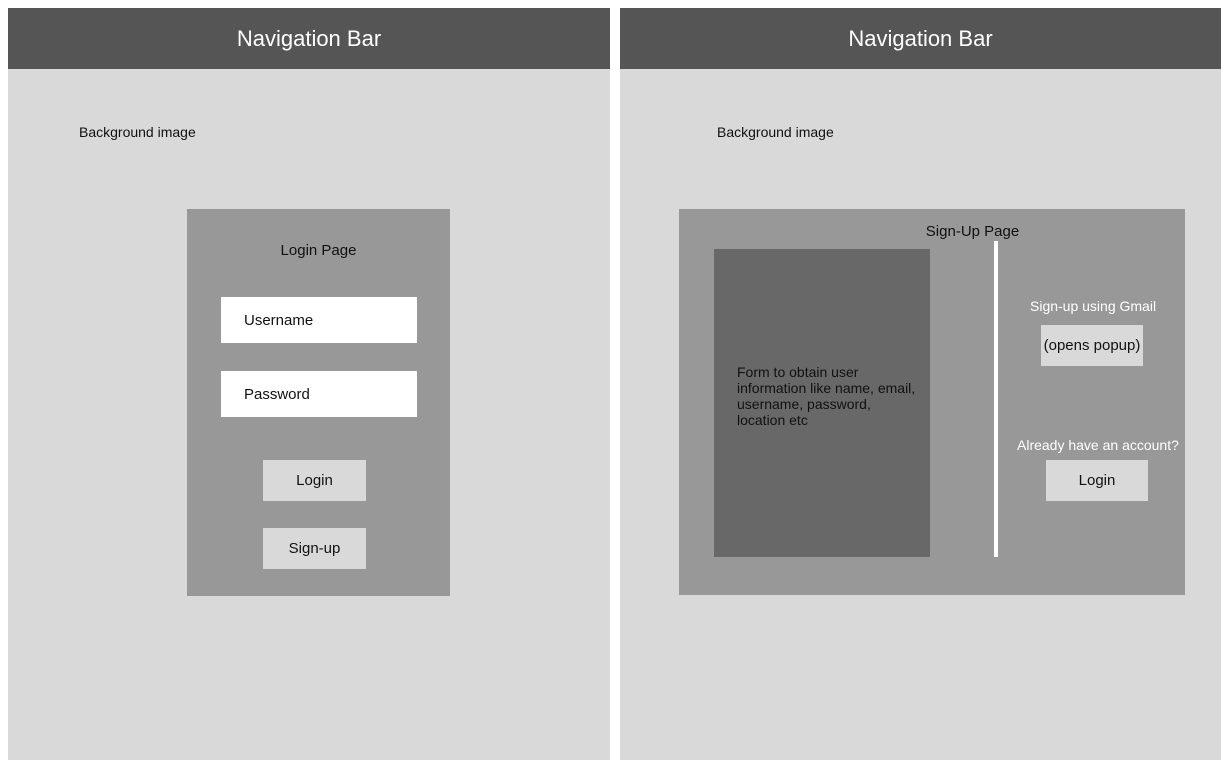 The image size is (1221, 760). What do you see at coordinates (1093, 306) in the screenshot?
I see `gmail-signup-label: Sign-up using Gmail` at bounding box center [1093, 306].